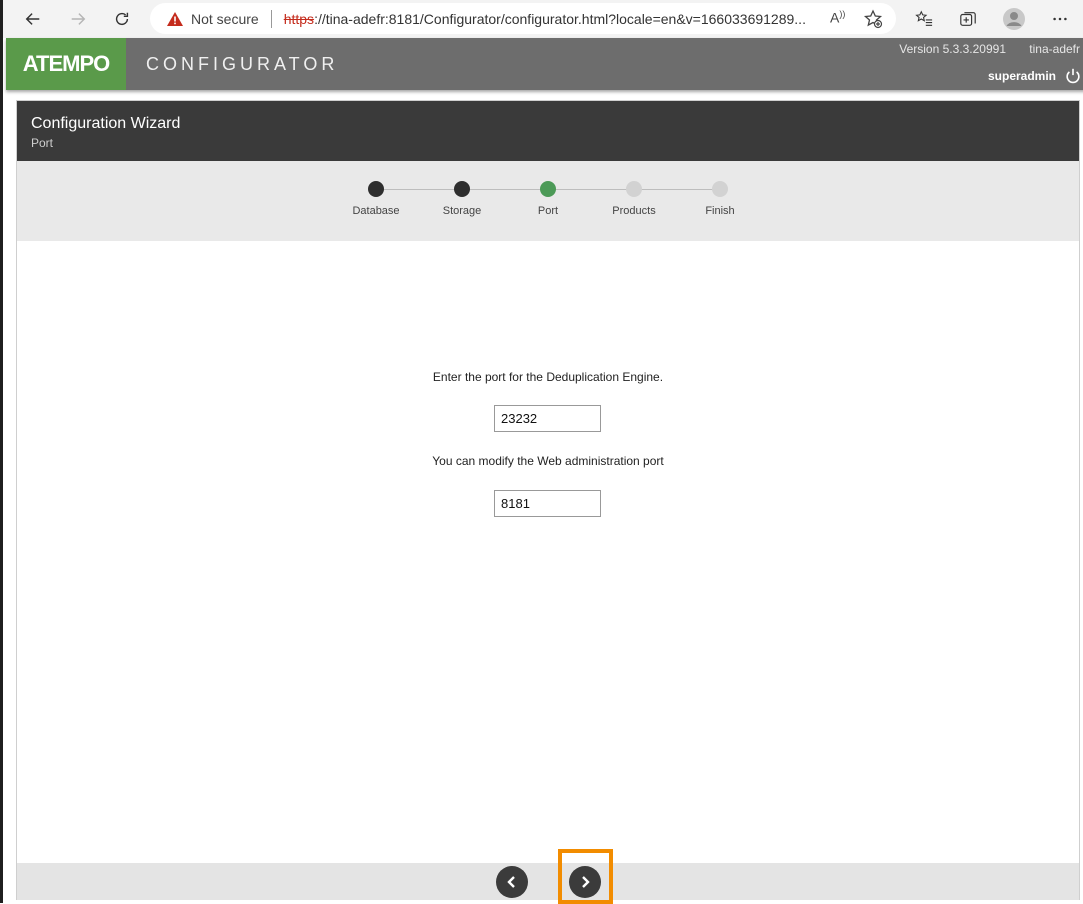 The height and width of the screenshot is (904, 1083). I want to click on forward-button, so click(78, 19).